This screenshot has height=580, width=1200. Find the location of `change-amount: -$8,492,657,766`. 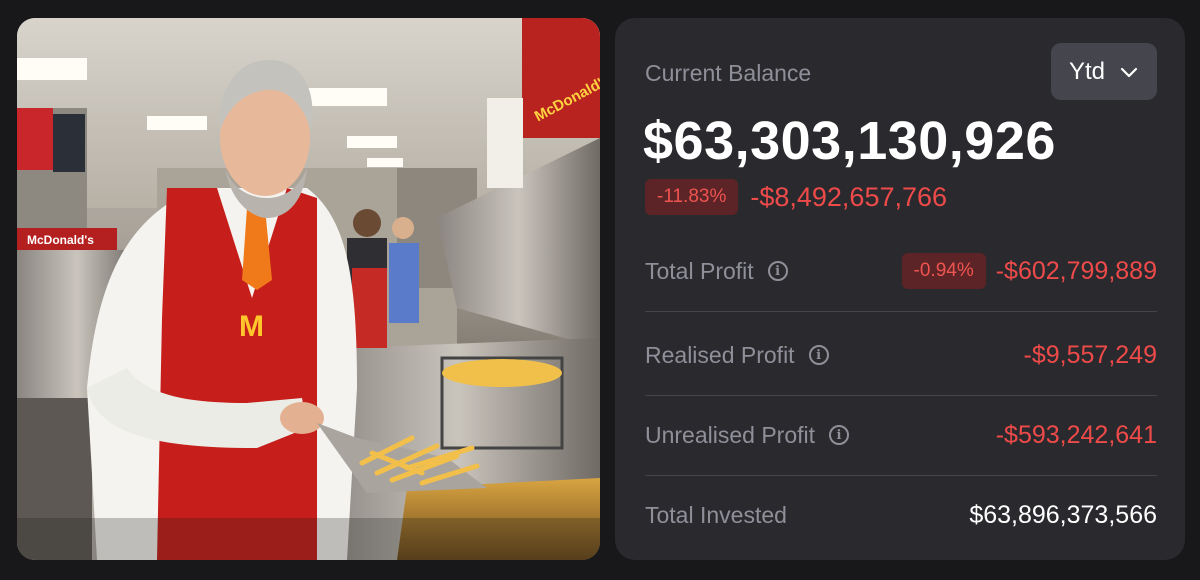

change-amount: -$8,492,657,766 is located at coordinates (849, 196).